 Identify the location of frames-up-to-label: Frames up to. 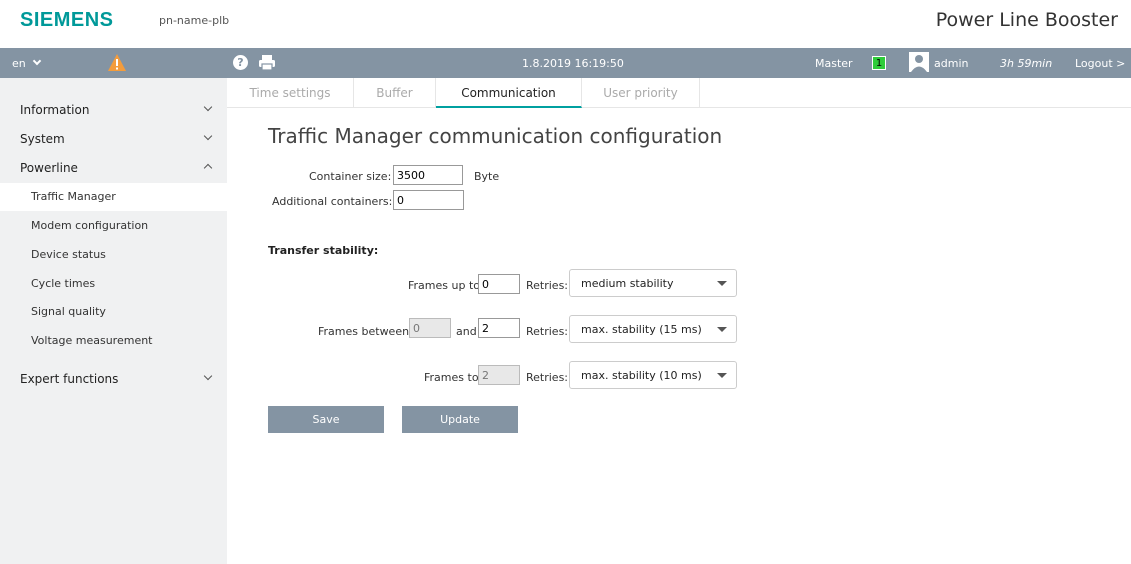
(444, 285).